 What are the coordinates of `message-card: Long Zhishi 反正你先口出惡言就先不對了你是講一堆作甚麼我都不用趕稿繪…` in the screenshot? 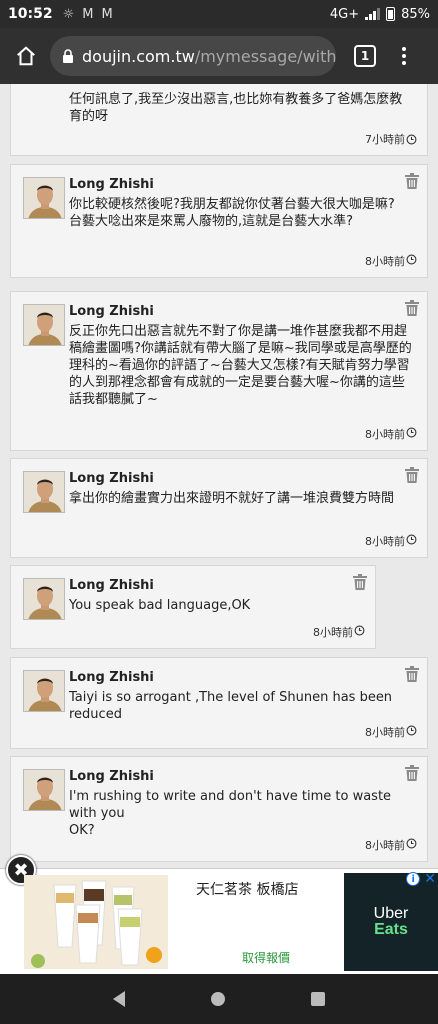 It's located at (219, 371).